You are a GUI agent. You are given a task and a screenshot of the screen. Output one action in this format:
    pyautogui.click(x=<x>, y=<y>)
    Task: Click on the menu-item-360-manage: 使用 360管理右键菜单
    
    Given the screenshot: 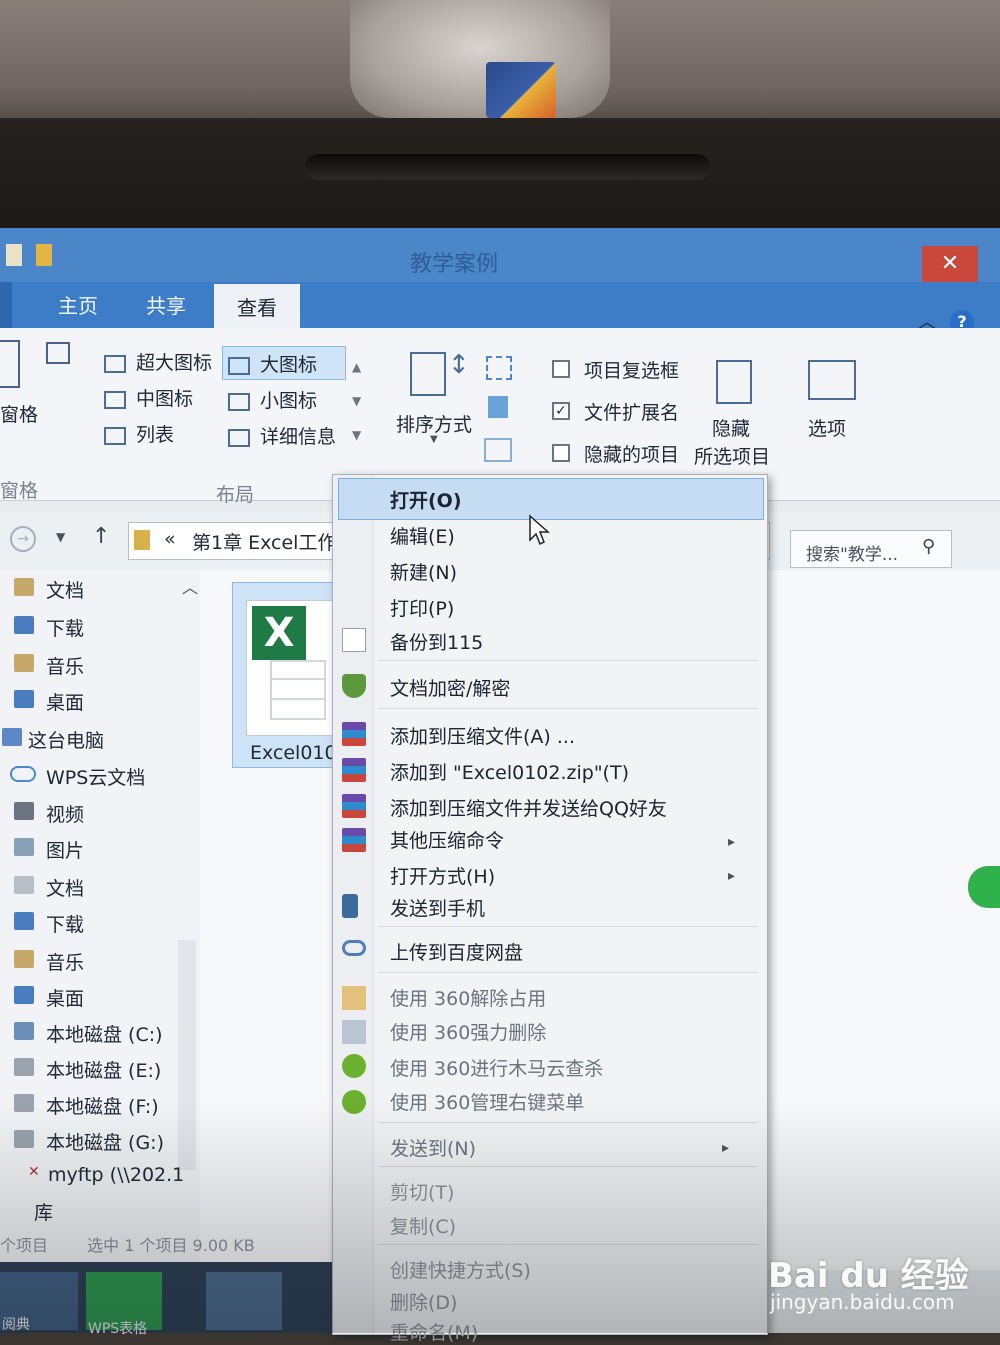 What is the action you would take?
    pyautogui.click(x=487, y=1101)
    